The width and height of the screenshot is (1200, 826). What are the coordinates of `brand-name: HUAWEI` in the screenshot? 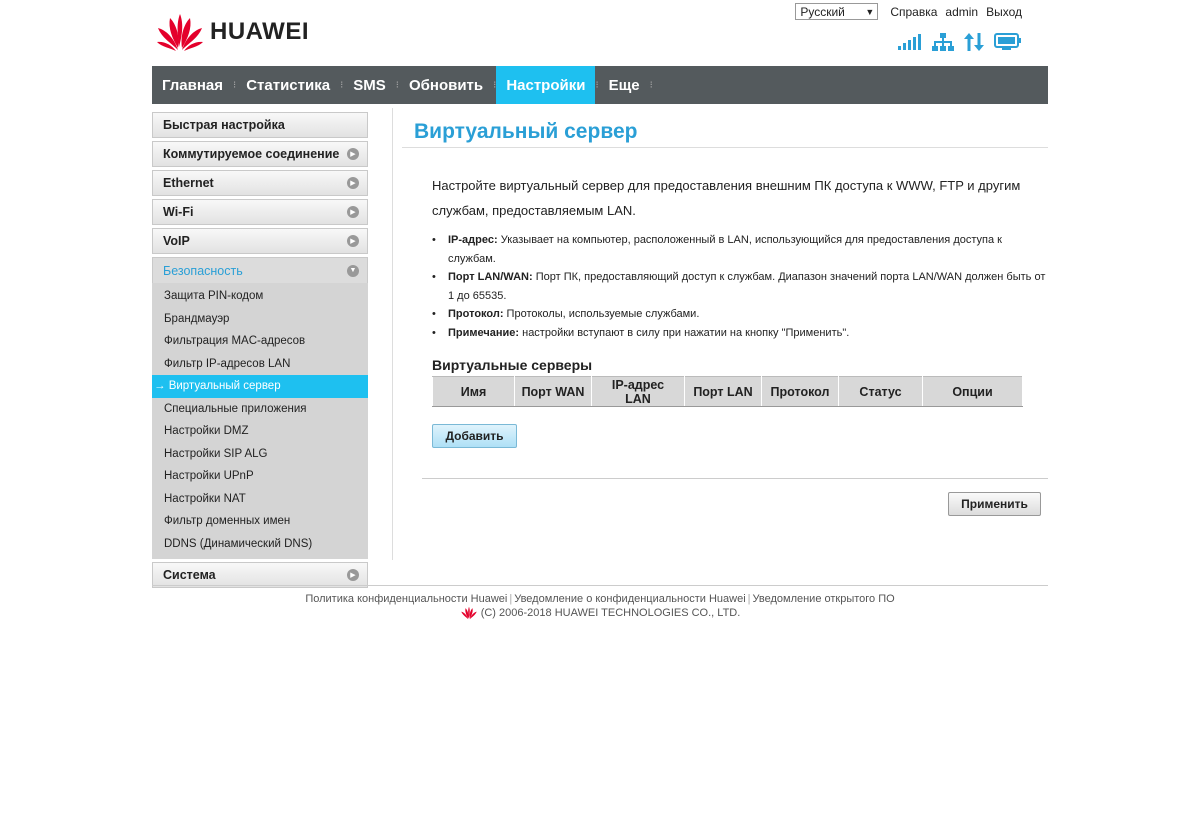 It's located at (259, 31).